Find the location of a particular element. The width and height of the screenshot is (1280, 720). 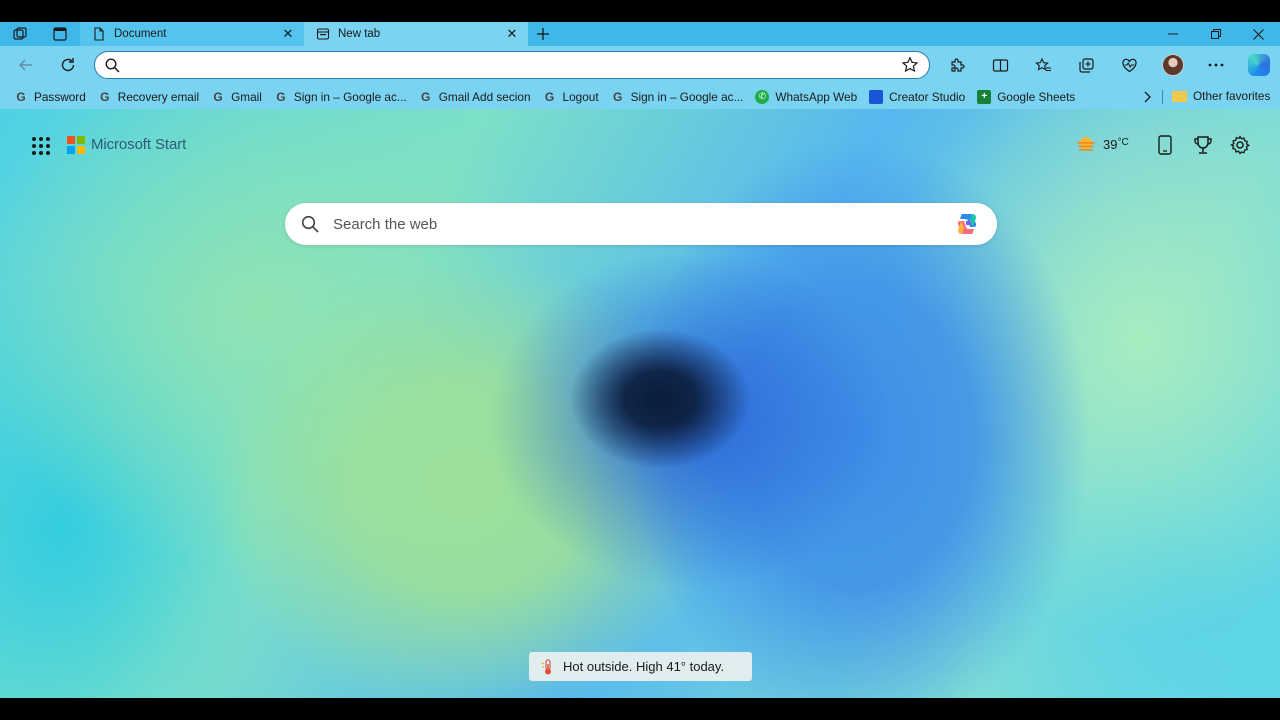

minimize-button is located at coordinates (1172, 34).